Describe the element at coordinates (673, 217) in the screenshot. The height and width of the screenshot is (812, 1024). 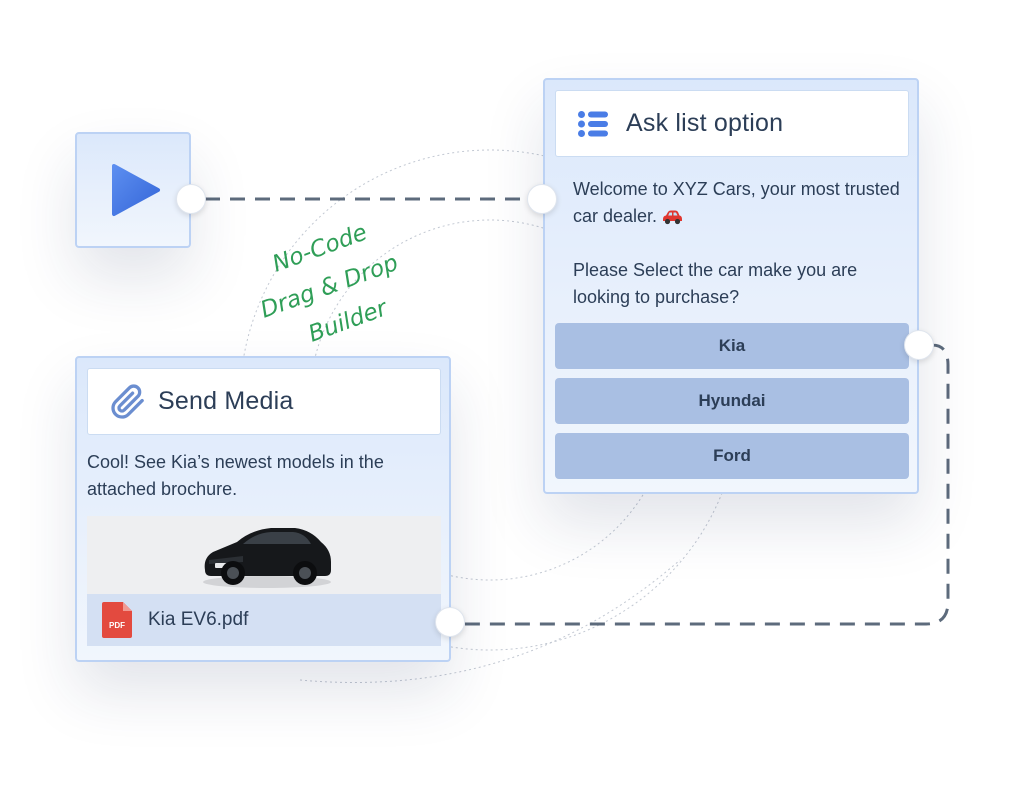
I see `car-emoji` at that location.